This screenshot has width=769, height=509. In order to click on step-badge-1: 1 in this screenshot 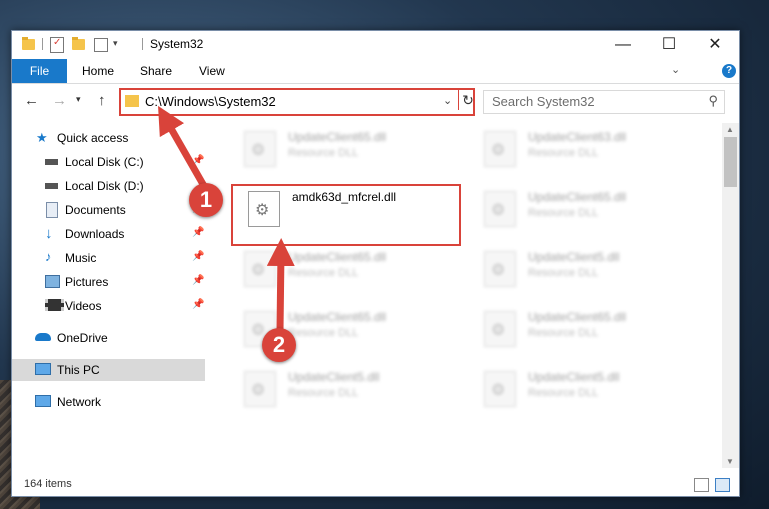, I will do `click(206, 200)`.